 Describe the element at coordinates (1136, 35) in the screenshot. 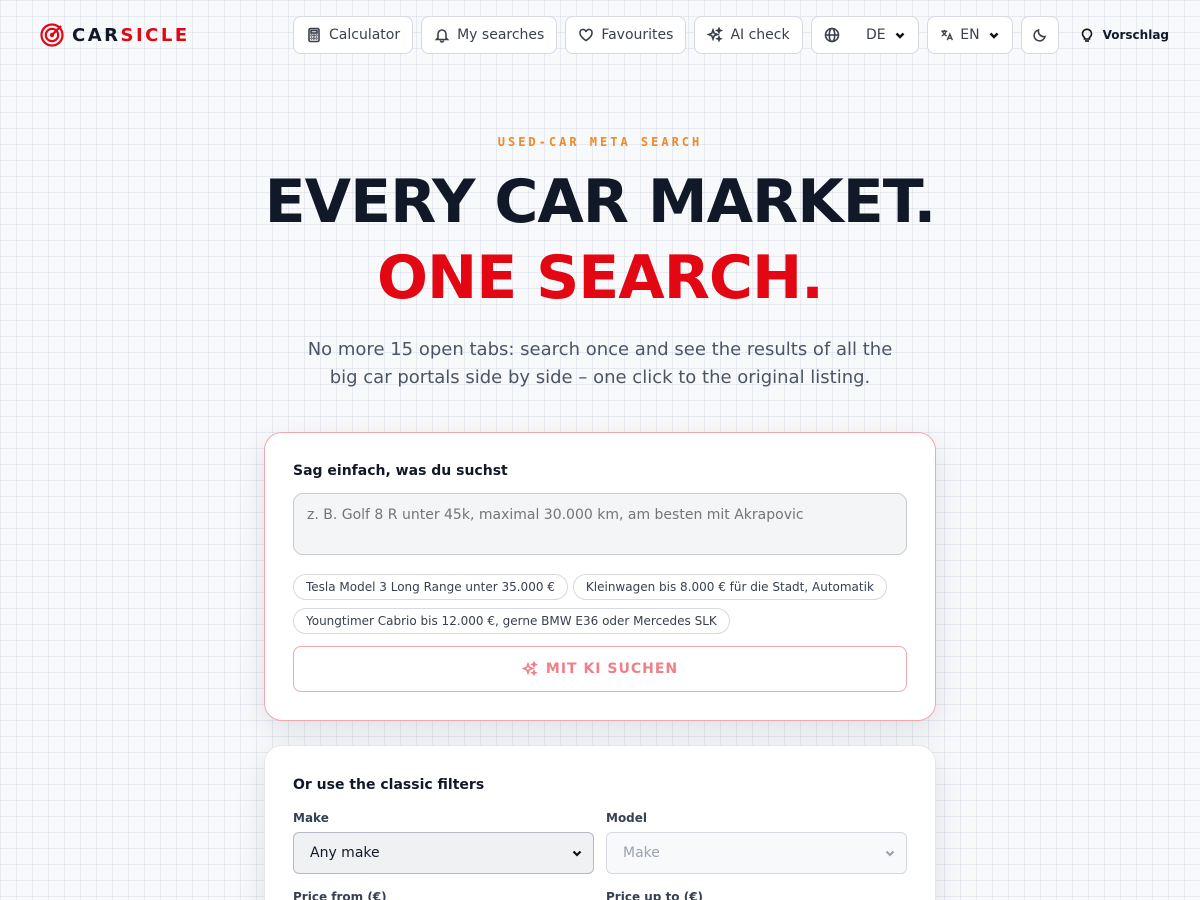

I see `suggestion-label: Vorschlag` at that location.